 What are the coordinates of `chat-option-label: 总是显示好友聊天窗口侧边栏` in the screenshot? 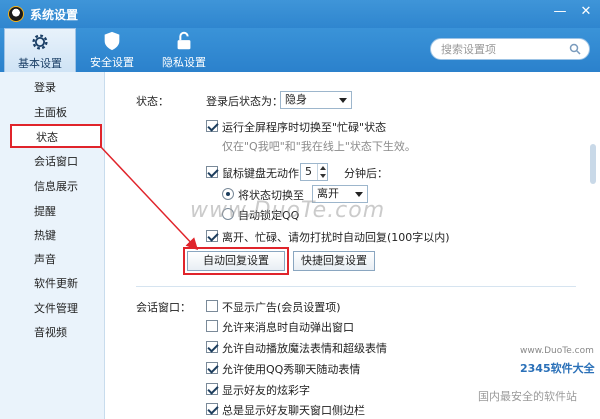 It's located at (293, 410).